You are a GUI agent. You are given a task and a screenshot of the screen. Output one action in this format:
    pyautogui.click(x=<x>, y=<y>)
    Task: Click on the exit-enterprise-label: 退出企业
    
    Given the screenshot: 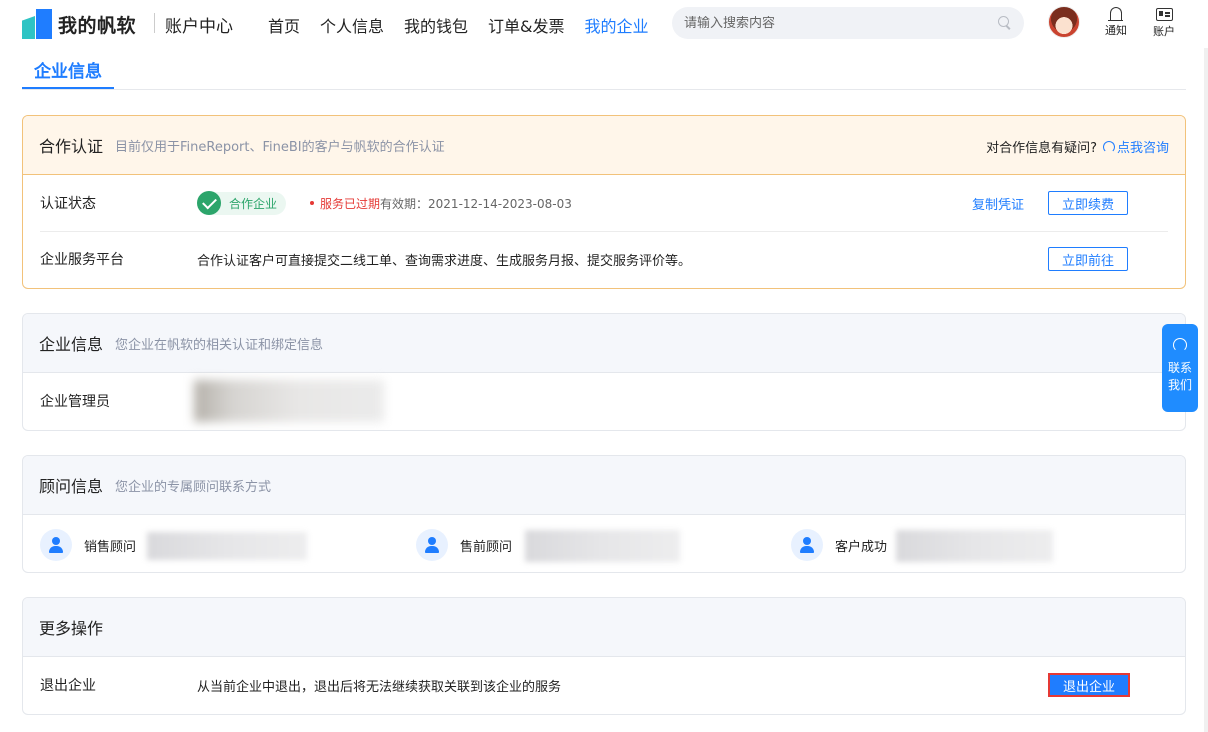 What is the action you would take?
    pyautogui.click(x=68, y=686)
    